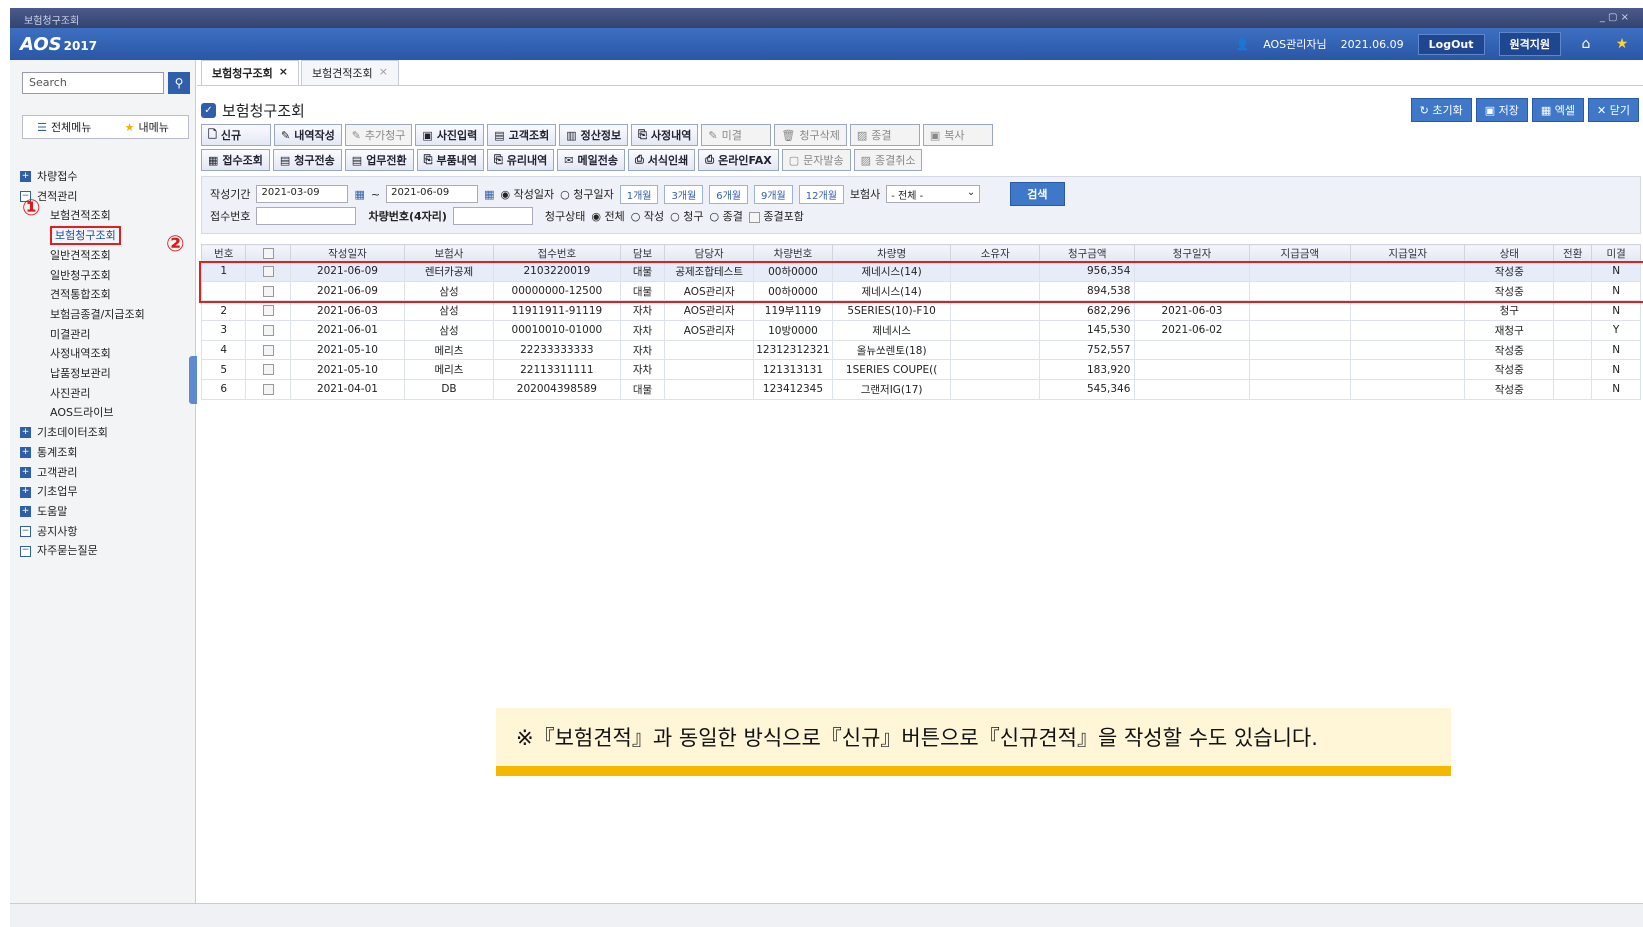 This screenshot has width=1643, height=927. I want to click on tree-item: 사정내역조회, so click(82, 354).